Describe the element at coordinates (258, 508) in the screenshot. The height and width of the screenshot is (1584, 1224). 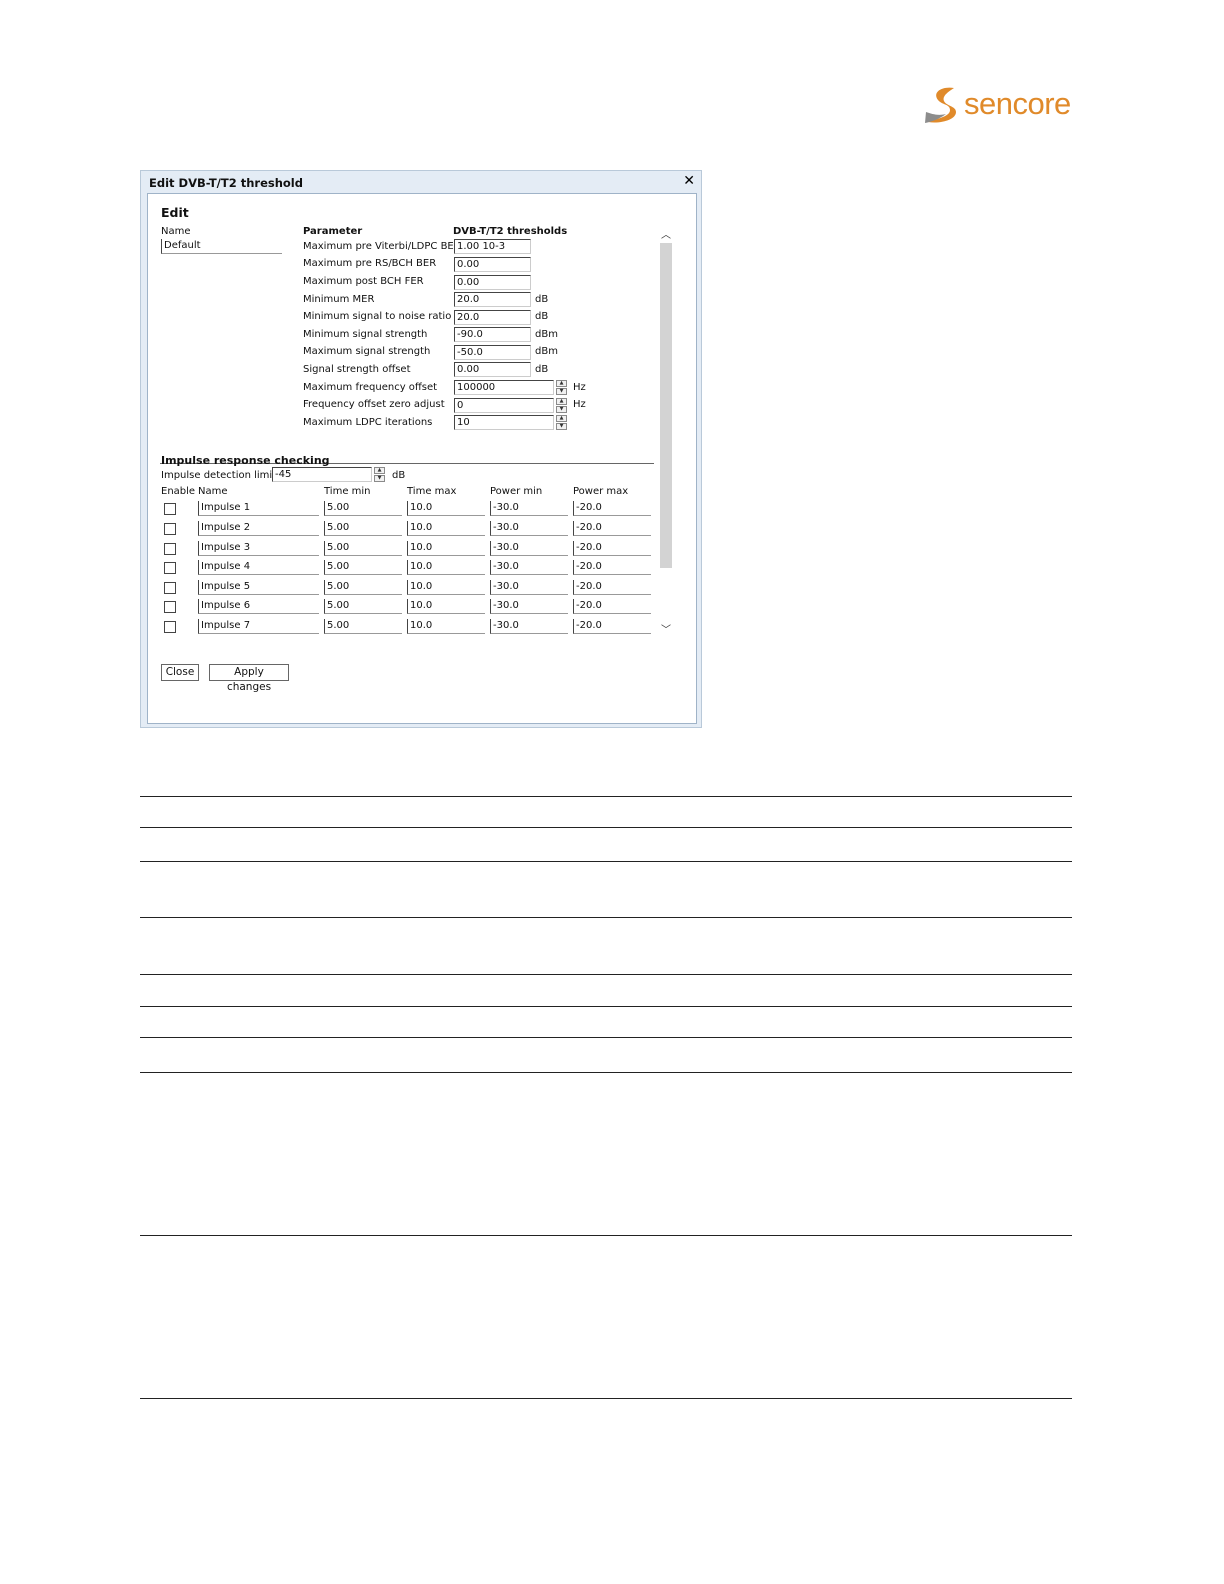
I see `impulse-name-input: Impulse 1` at that location.